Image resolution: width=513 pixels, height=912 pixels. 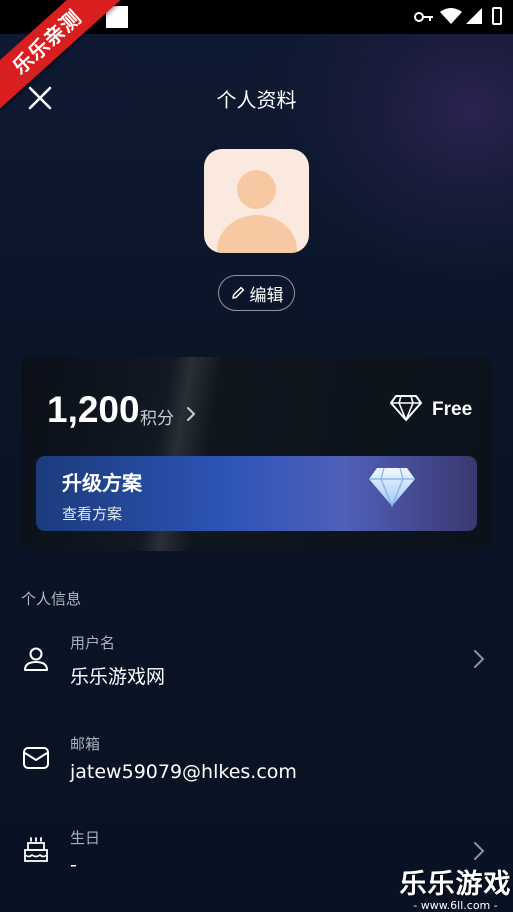 What do you see at coordinates (85, 838) in the screenshot?
I see `birthday-label: 生日` at bounding box center [85, 838].